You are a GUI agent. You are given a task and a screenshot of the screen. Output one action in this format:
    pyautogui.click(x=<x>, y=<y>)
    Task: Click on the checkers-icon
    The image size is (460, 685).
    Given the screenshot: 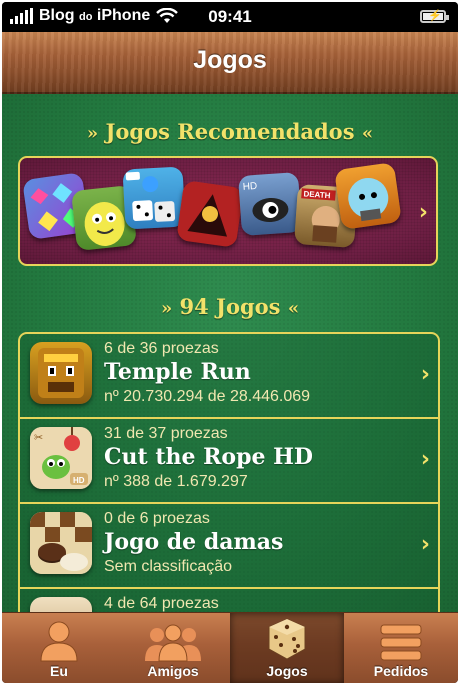 What is the action you would take?
    pyautogui.click(x=61, y=543)
    